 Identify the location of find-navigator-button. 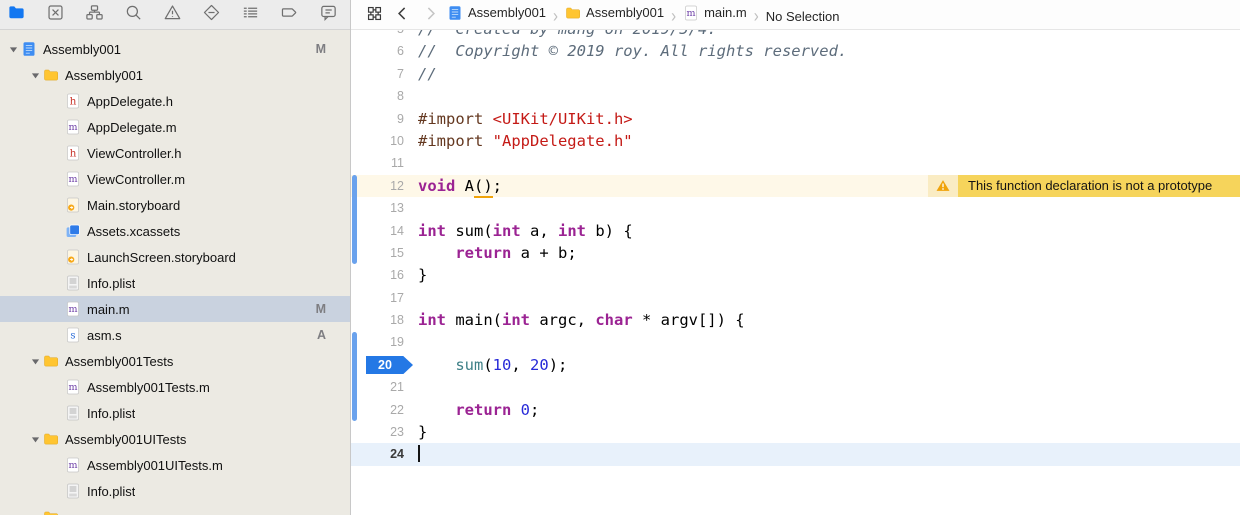
(133, 15).